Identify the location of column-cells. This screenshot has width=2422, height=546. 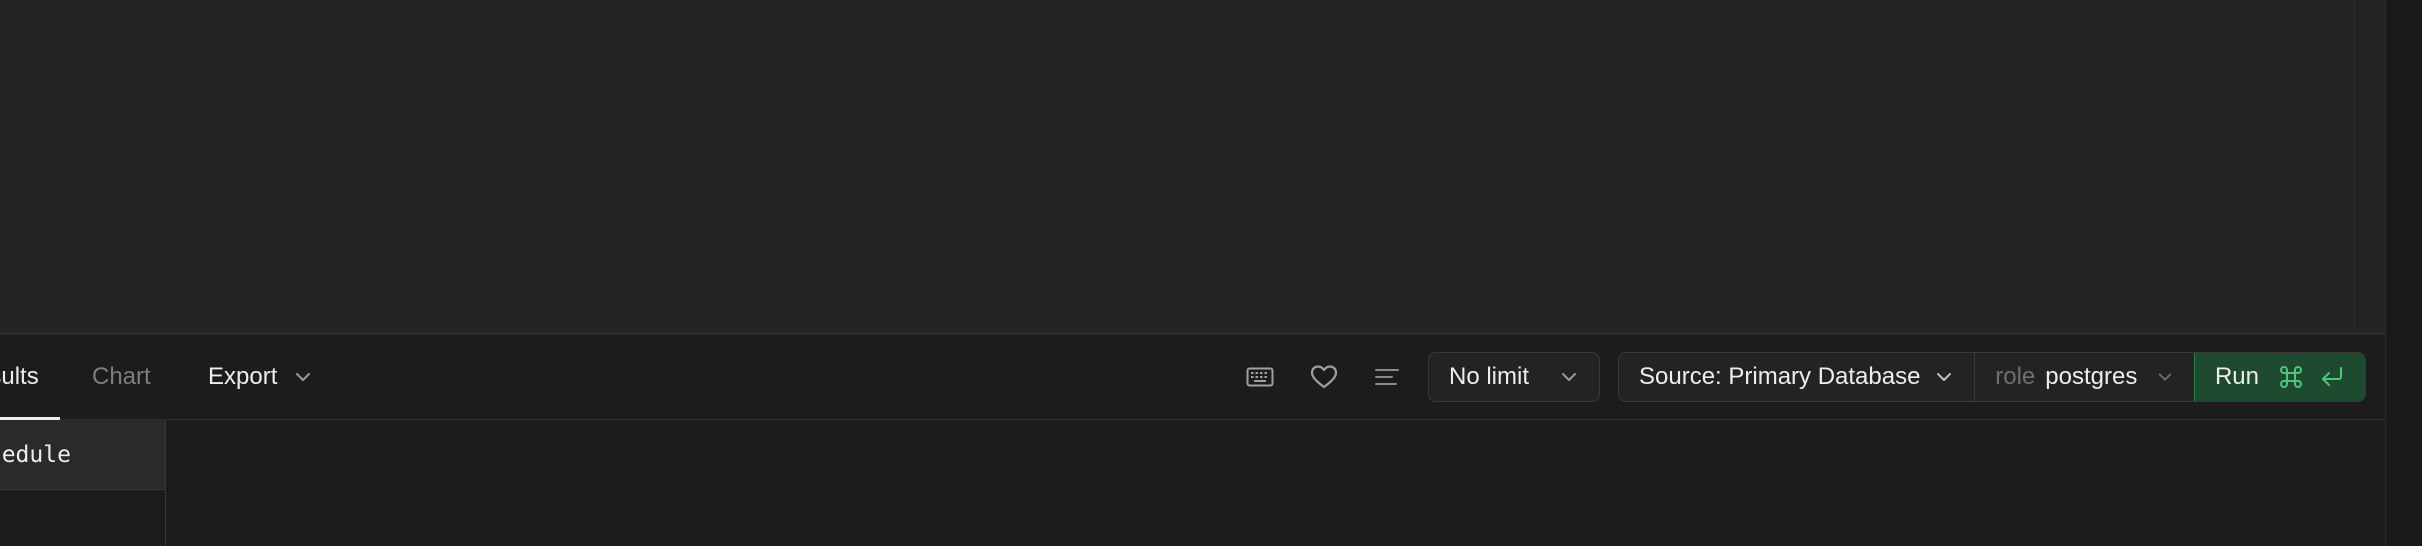
(83, 518).